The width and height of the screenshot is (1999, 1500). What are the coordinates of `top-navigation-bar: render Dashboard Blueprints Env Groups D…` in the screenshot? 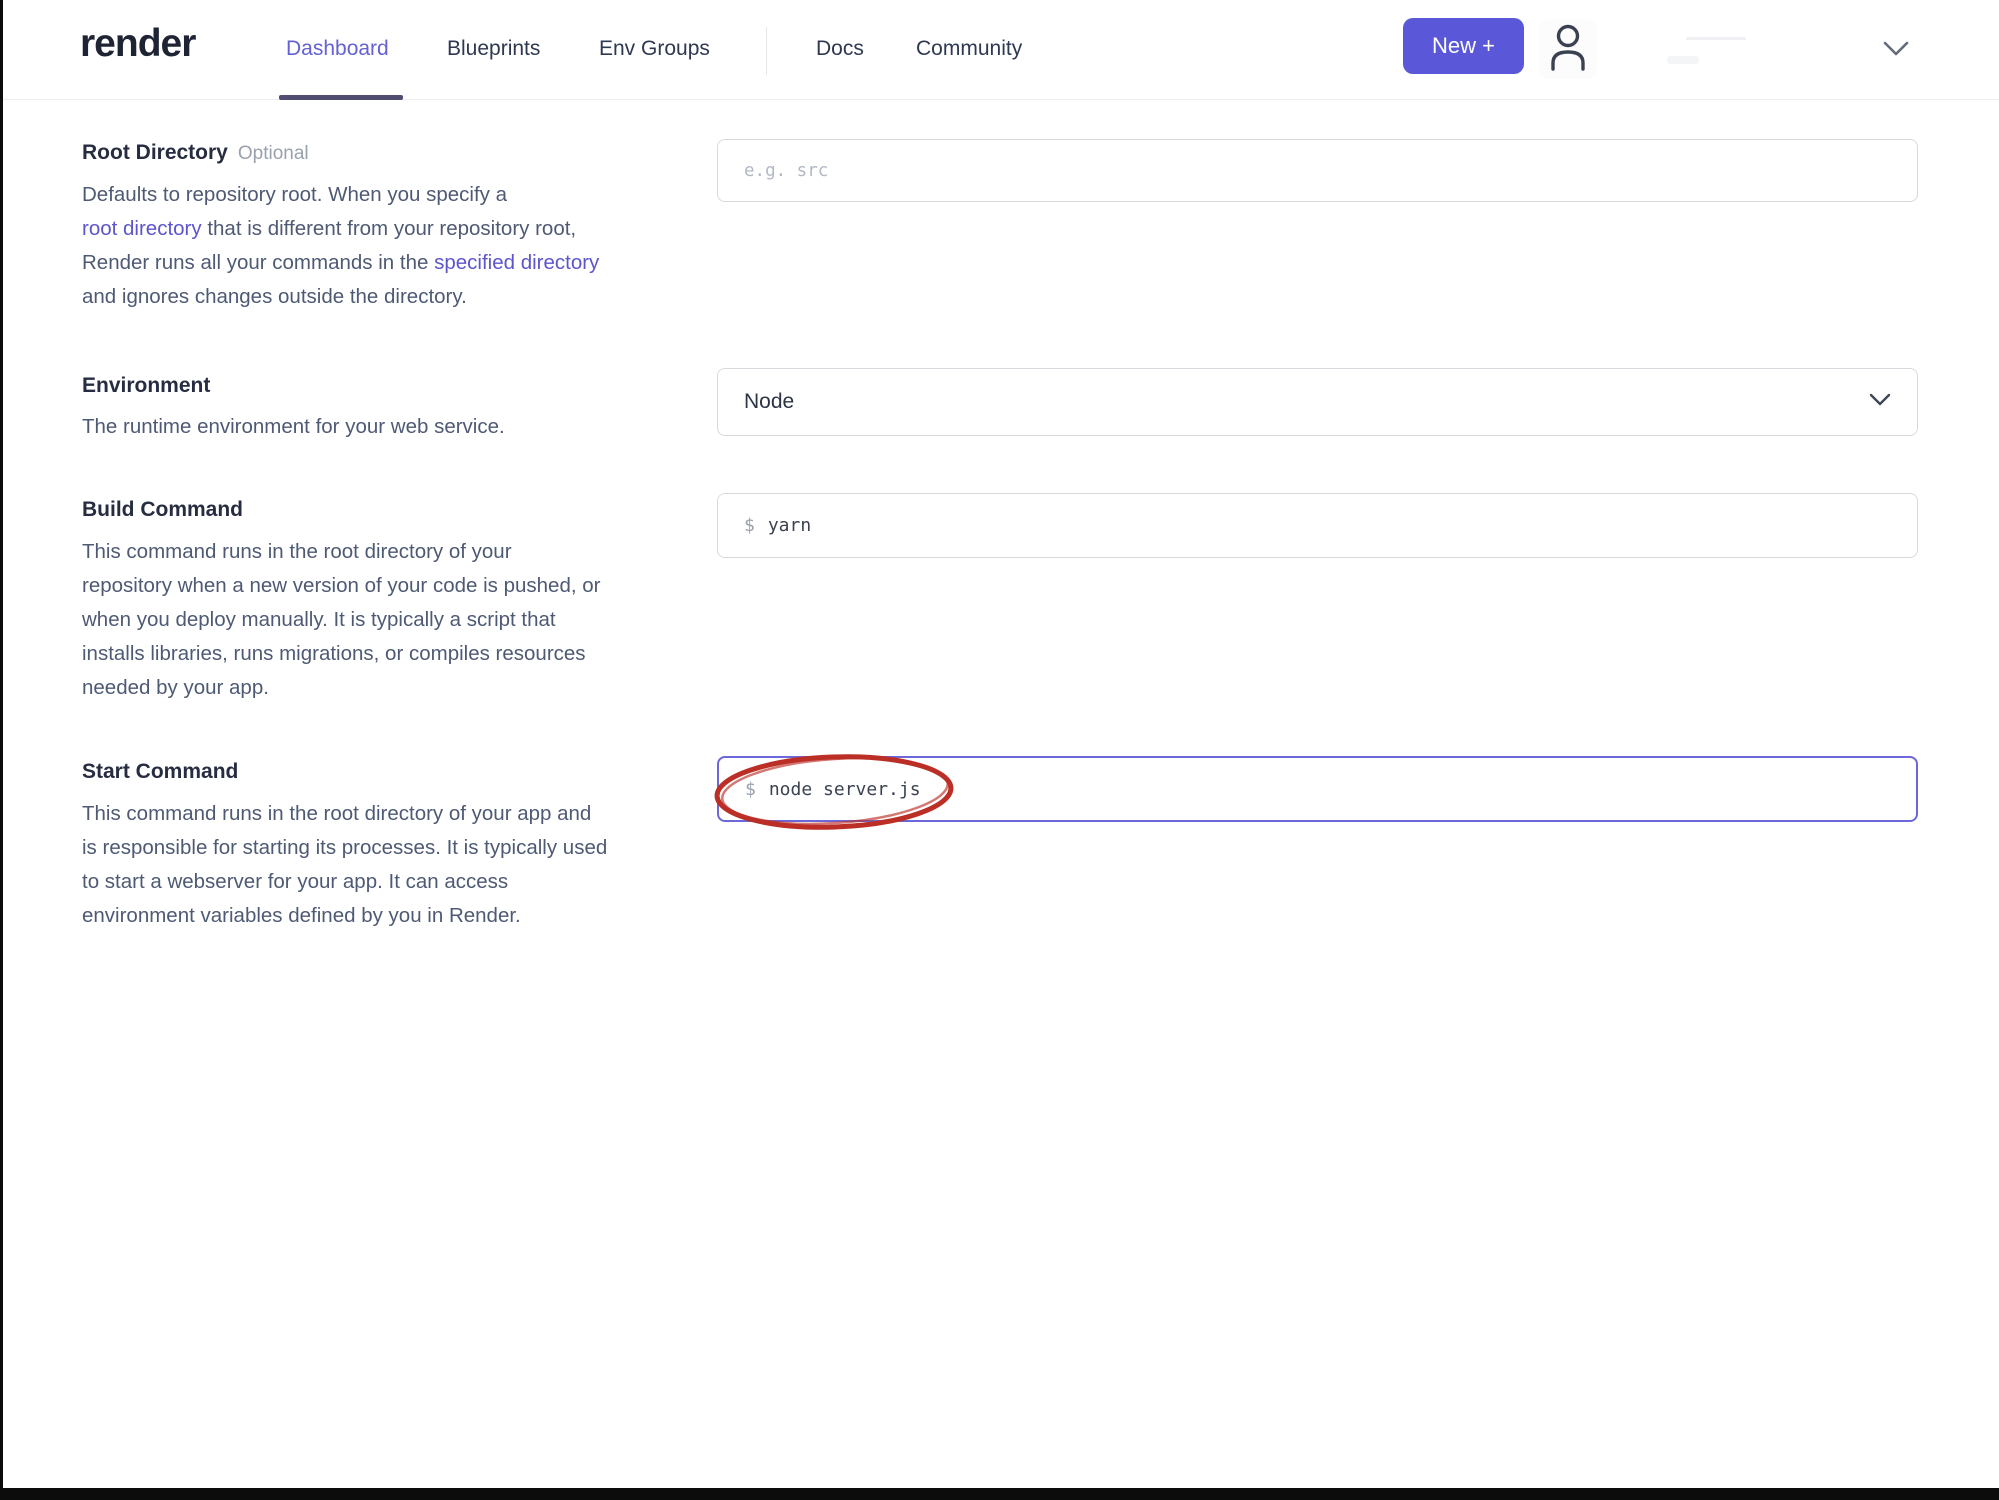 It's located at (999, 50).